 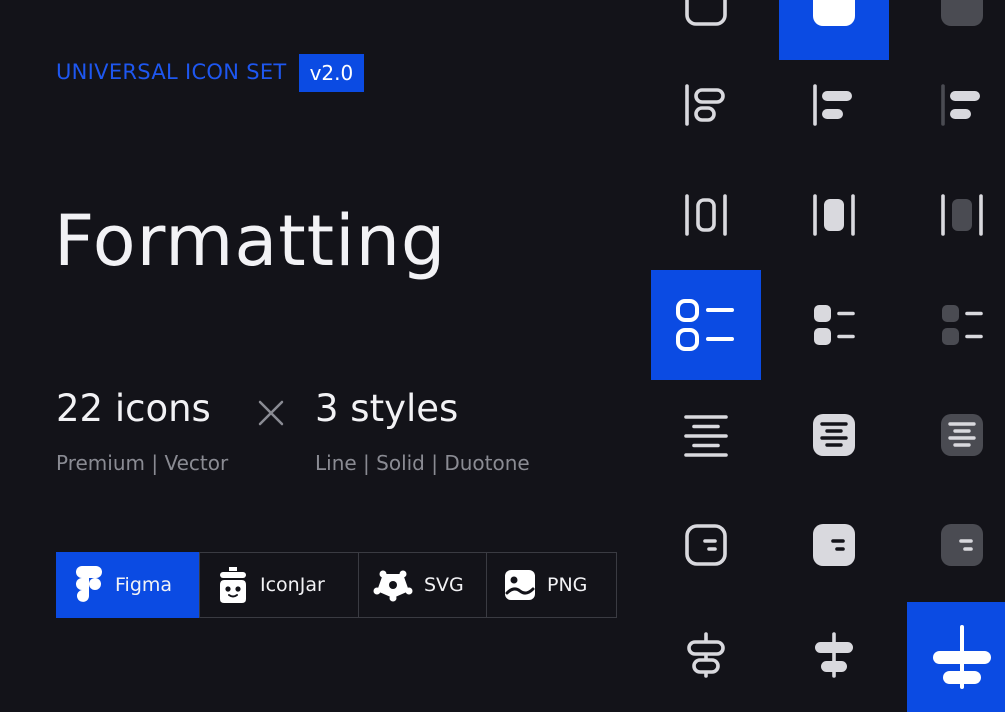 I want to click on format-tab-png: PNG, so click(x=551, y=585).